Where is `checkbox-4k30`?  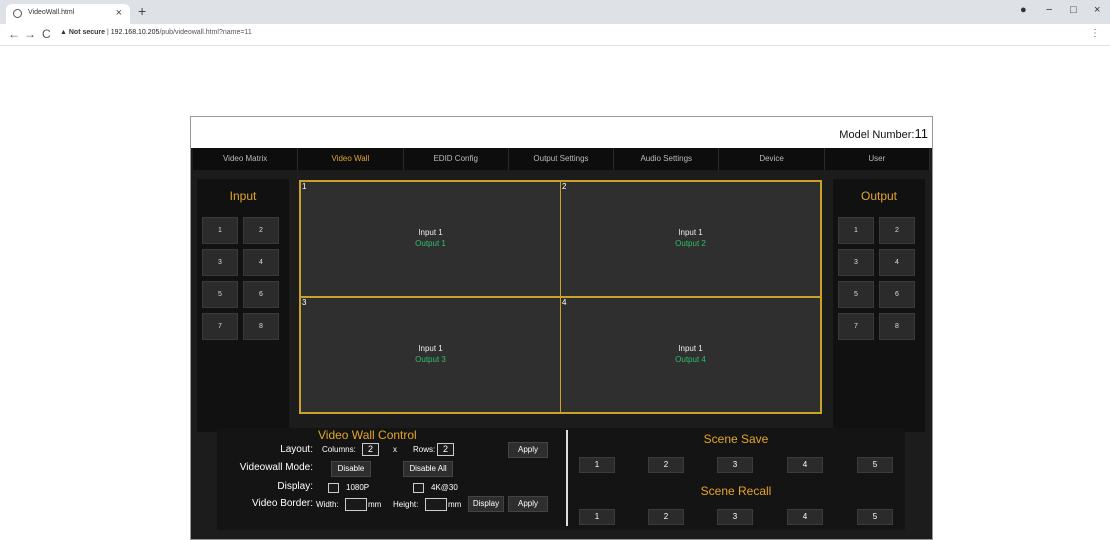
checkbox-4k30 is located at coordinates (418, 488).